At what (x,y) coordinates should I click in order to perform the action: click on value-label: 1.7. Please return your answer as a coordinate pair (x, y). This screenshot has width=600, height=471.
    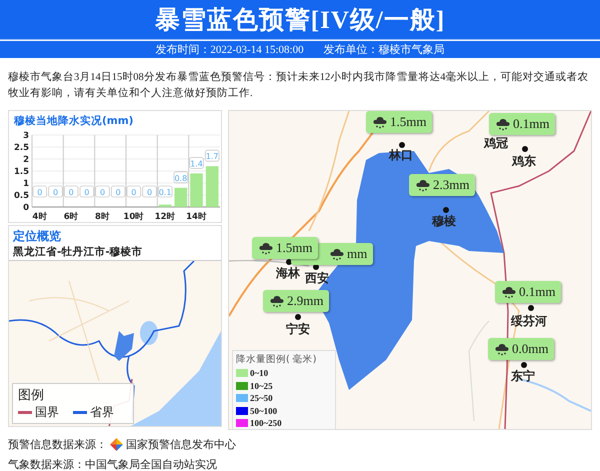
    Looking at the image, I should click on (212, 156).